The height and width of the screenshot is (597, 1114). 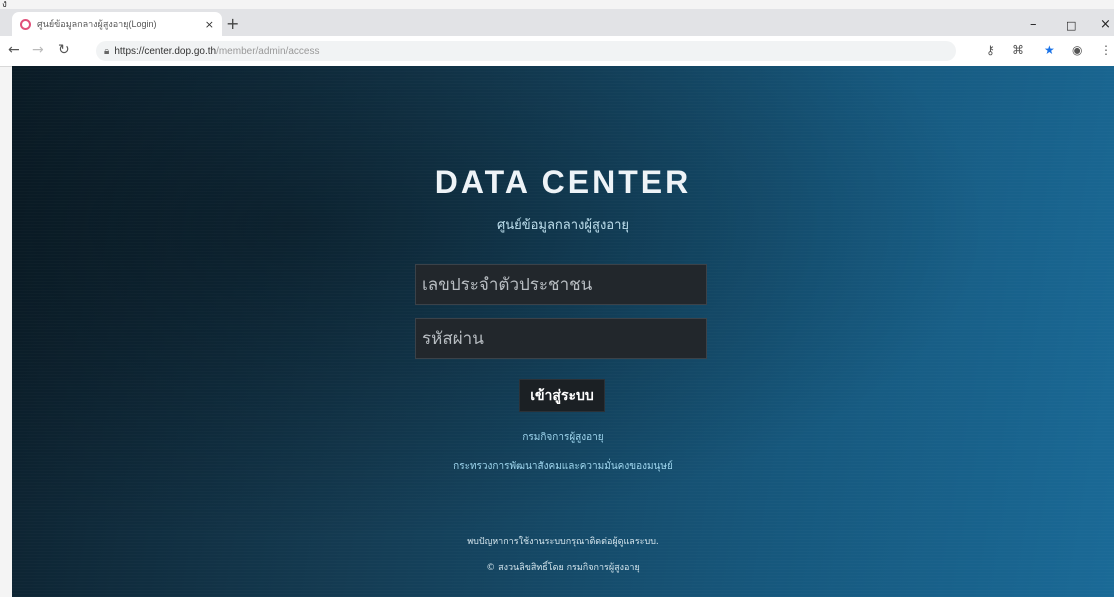 I want to click on menu-icon: ⋮, so click(x=1106, y=50).